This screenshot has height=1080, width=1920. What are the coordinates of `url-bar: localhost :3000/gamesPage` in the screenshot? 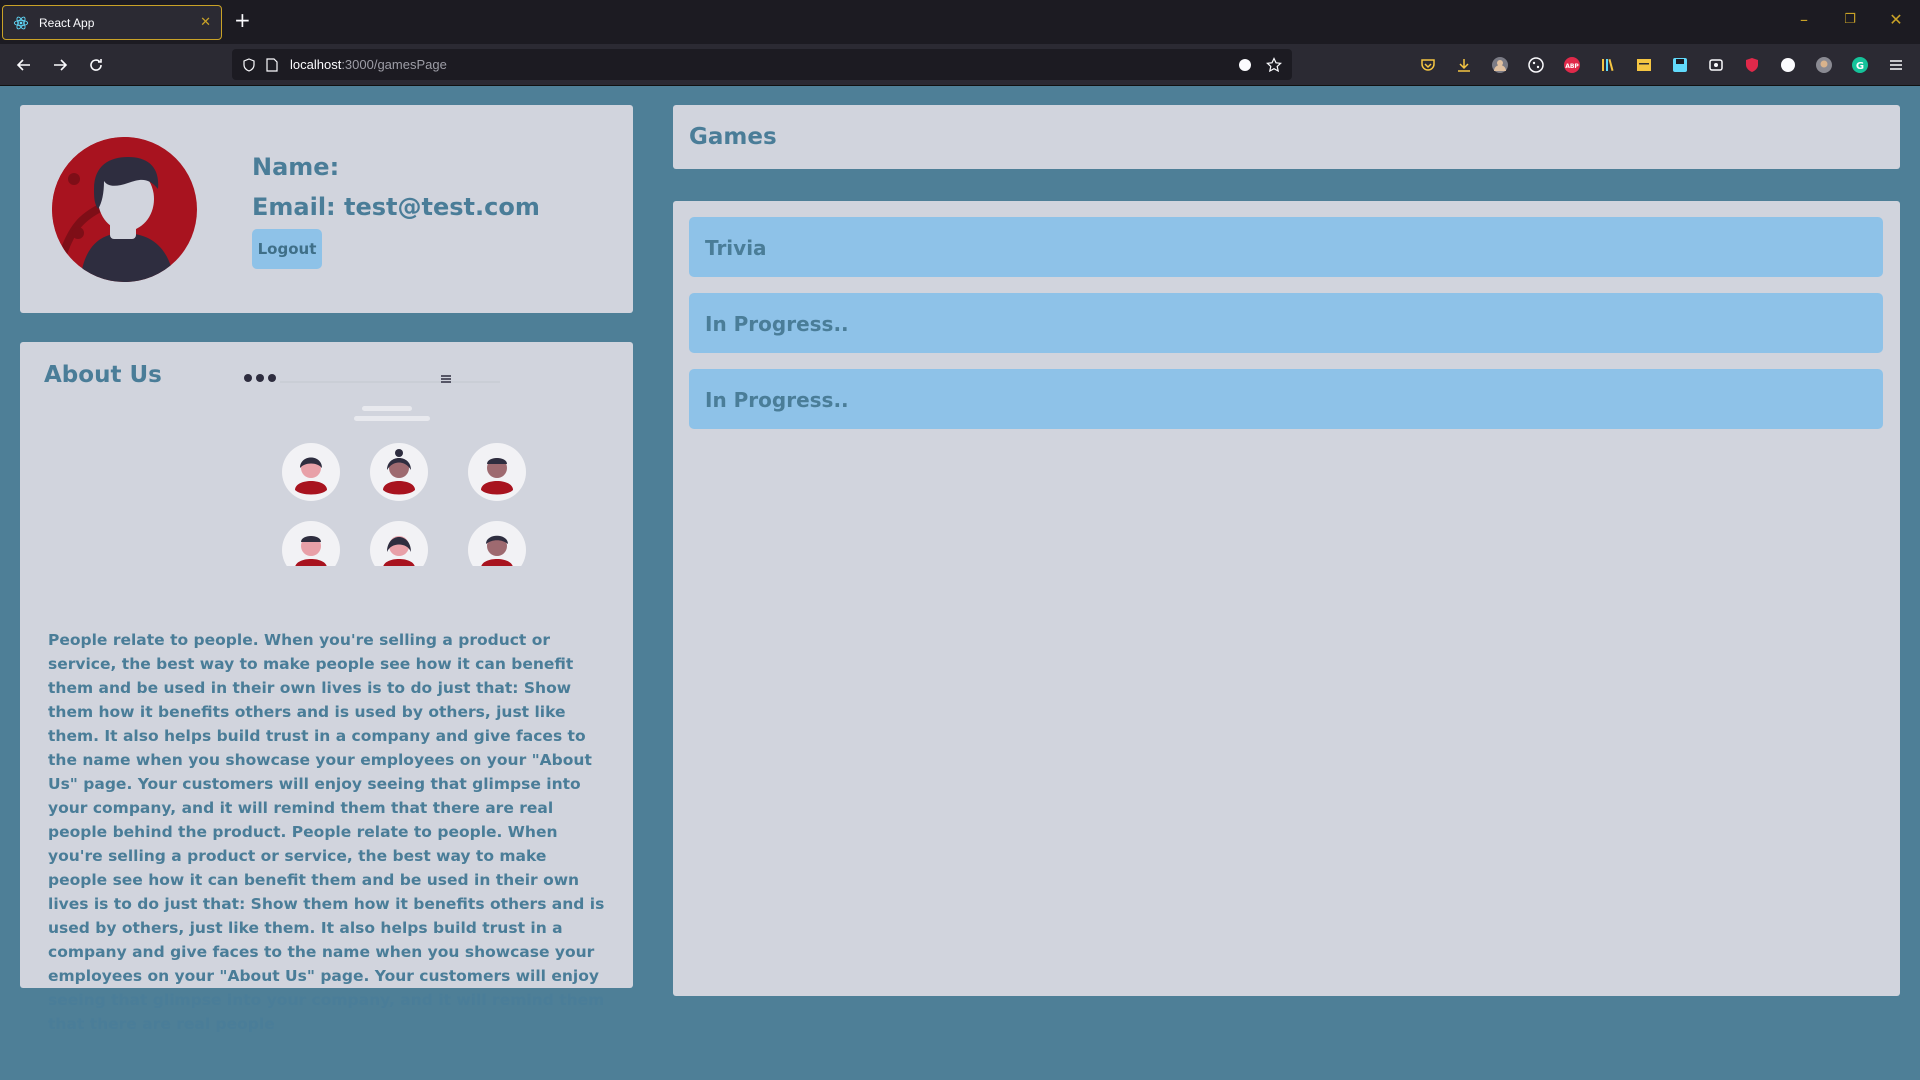 It's located at (762, 64).